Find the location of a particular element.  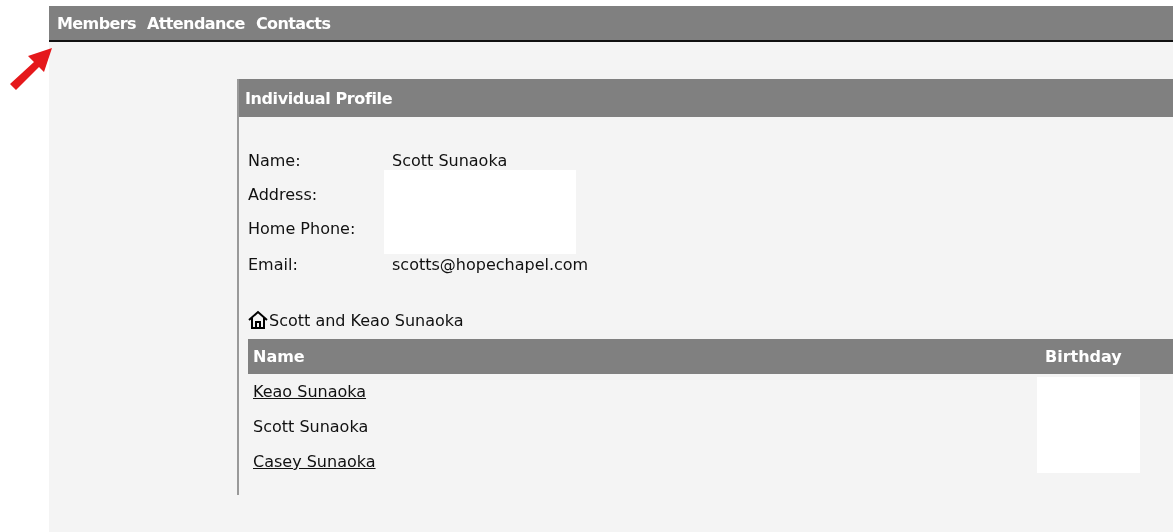

field-value: Scott Sunaoka is located at coordinates (450, 161).